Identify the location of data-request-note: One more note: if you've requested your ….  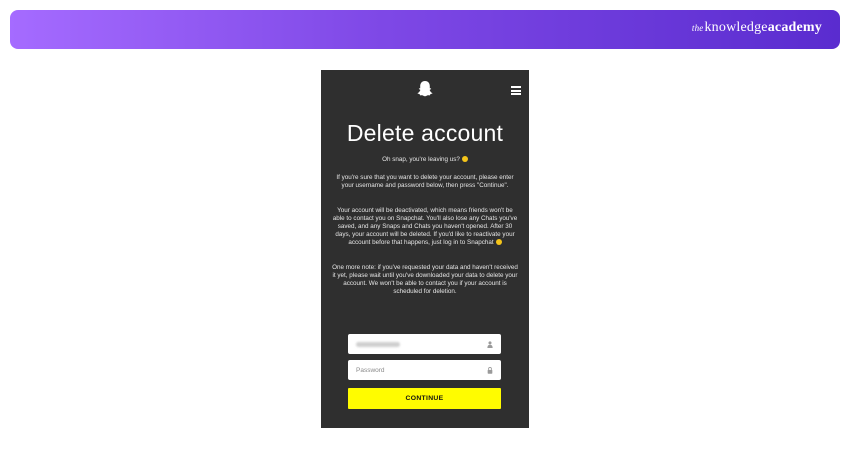
(425, 279).